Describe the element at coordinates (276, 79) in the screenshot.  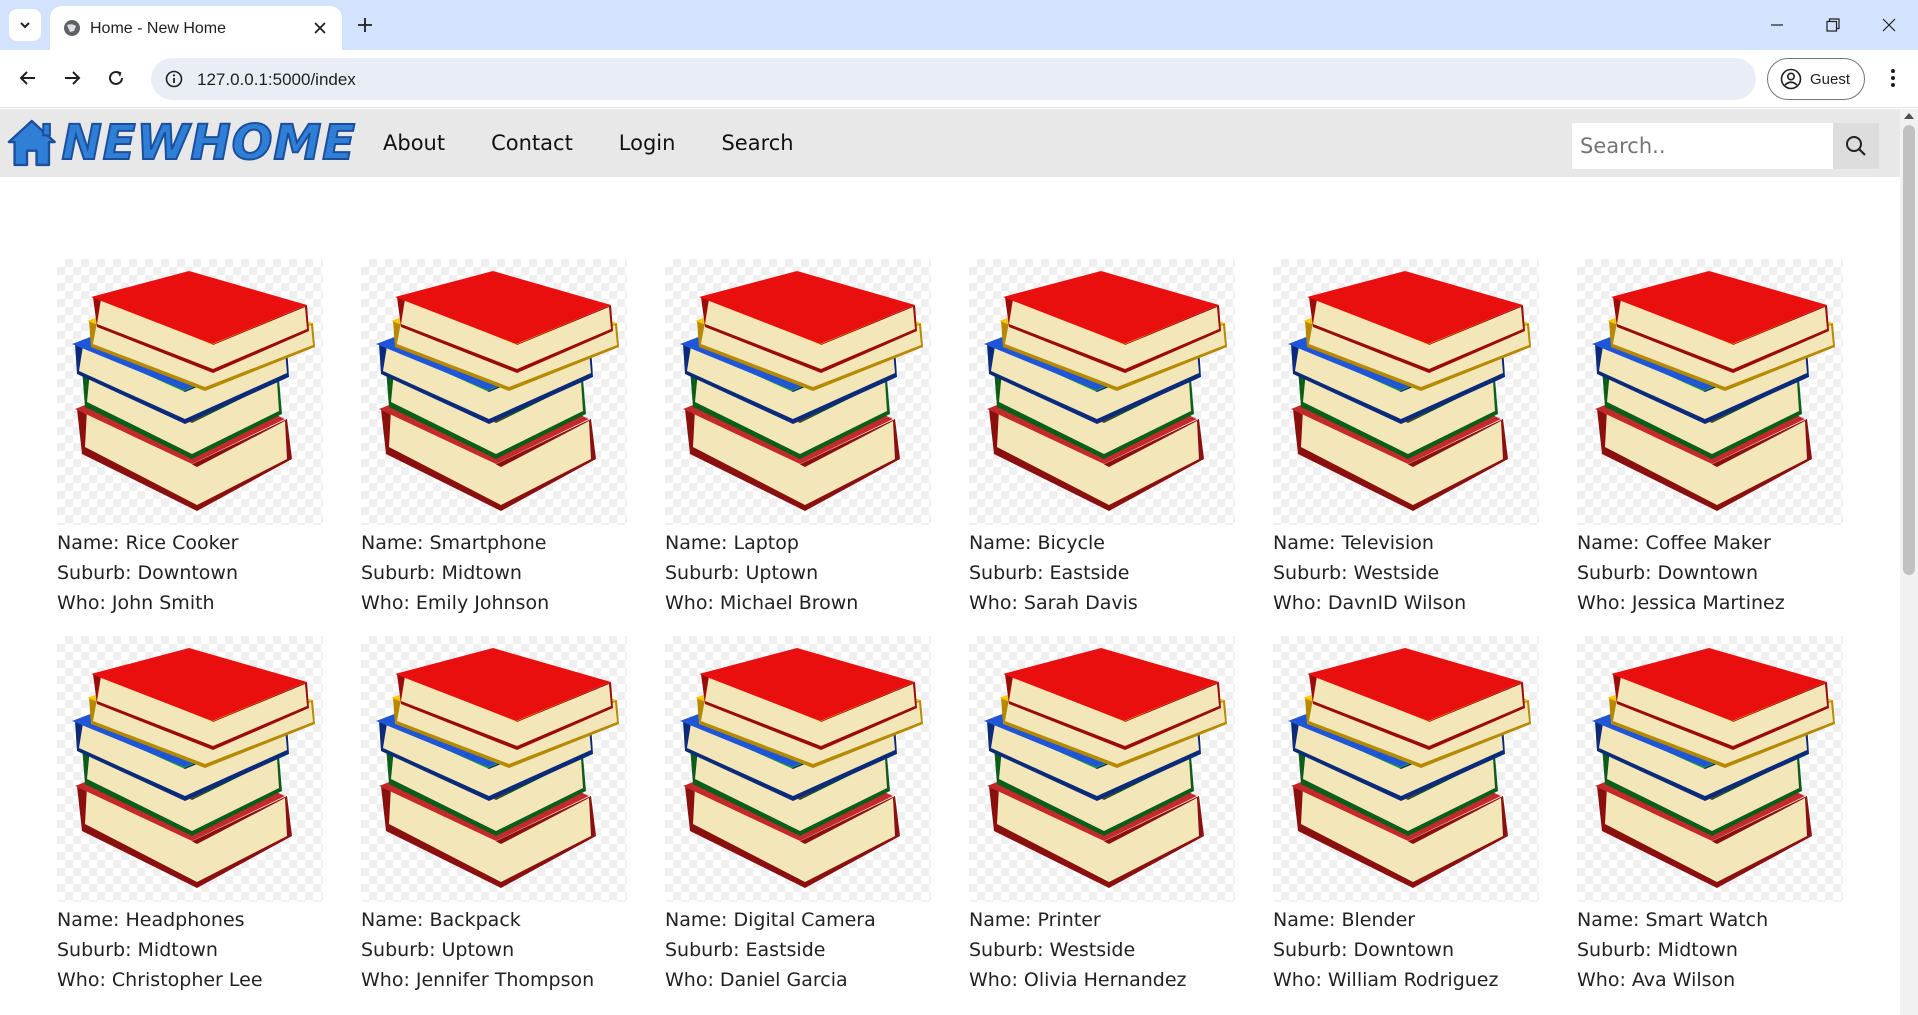
I see `url-text: 127.0.0.1:5000/index` at that location.